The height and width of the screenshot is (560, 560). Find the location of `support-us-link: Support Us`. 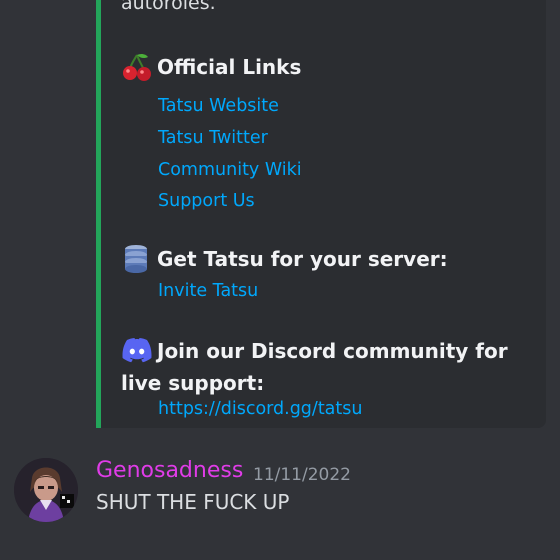

support-us-link: Support Us is located at coordinates (206, 201).